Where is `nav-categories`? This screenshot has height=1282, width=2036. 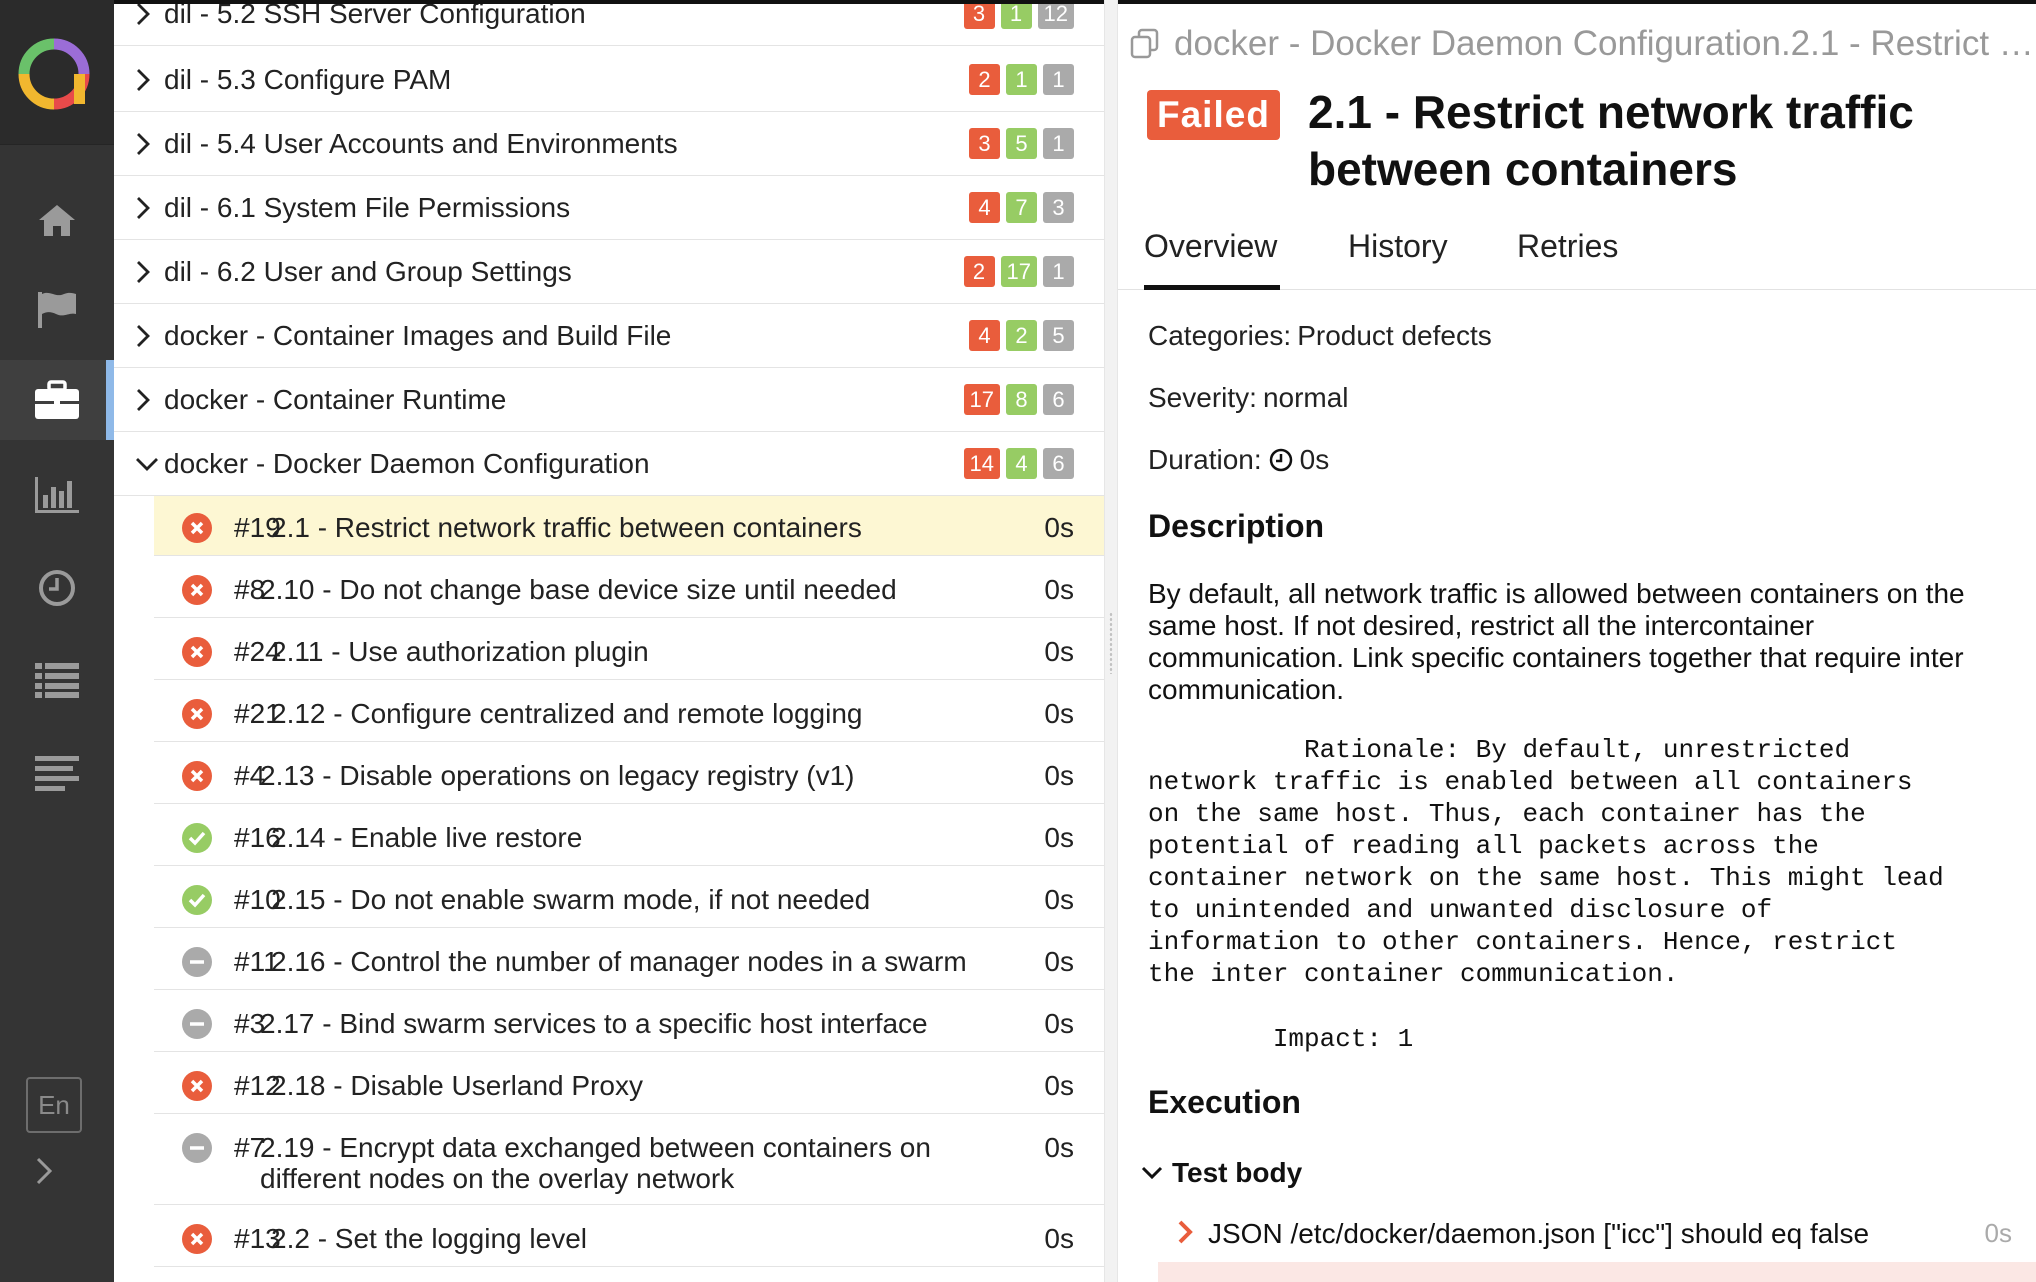
nav-categories is located at coordinates (57, 310).